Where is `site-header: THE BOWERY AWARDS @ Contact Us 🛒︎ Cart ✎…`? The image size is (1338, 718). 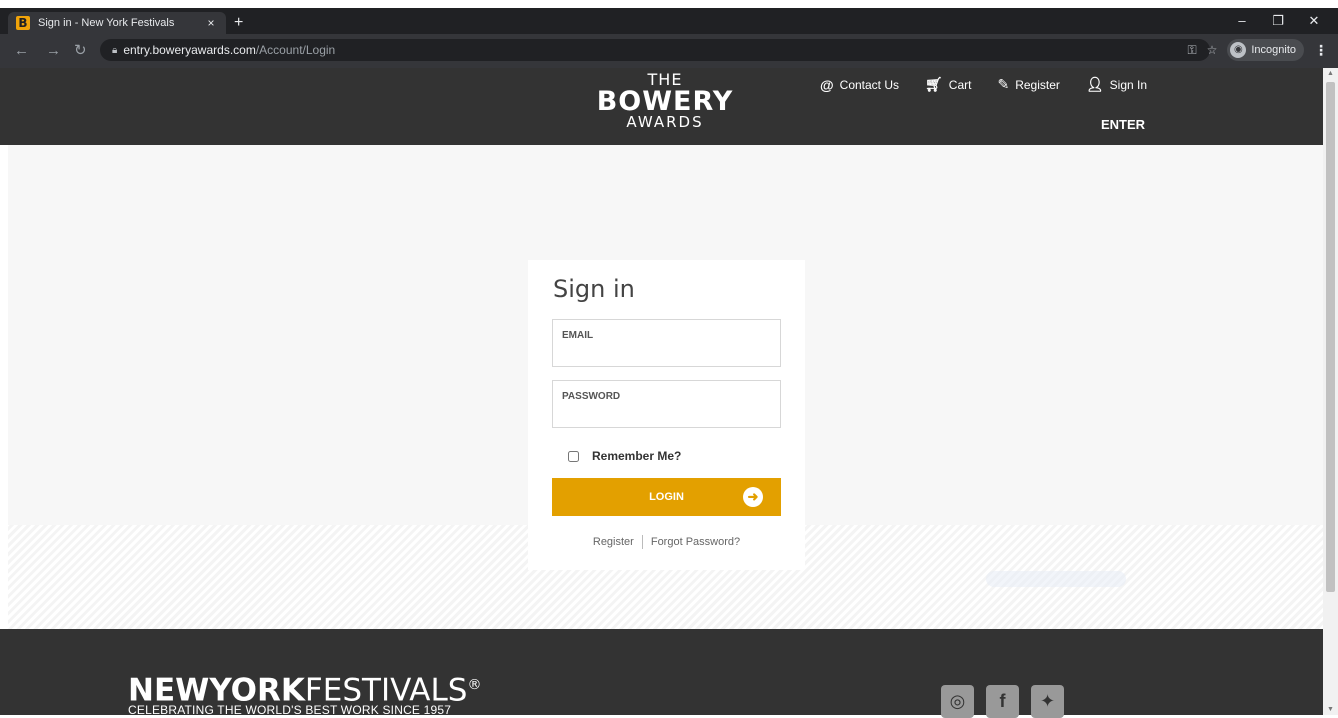 site-header: THE BOWERY AWARDS @ Contact Us 🛒︎ Cart ✎… is located at coordinates (661, 106).